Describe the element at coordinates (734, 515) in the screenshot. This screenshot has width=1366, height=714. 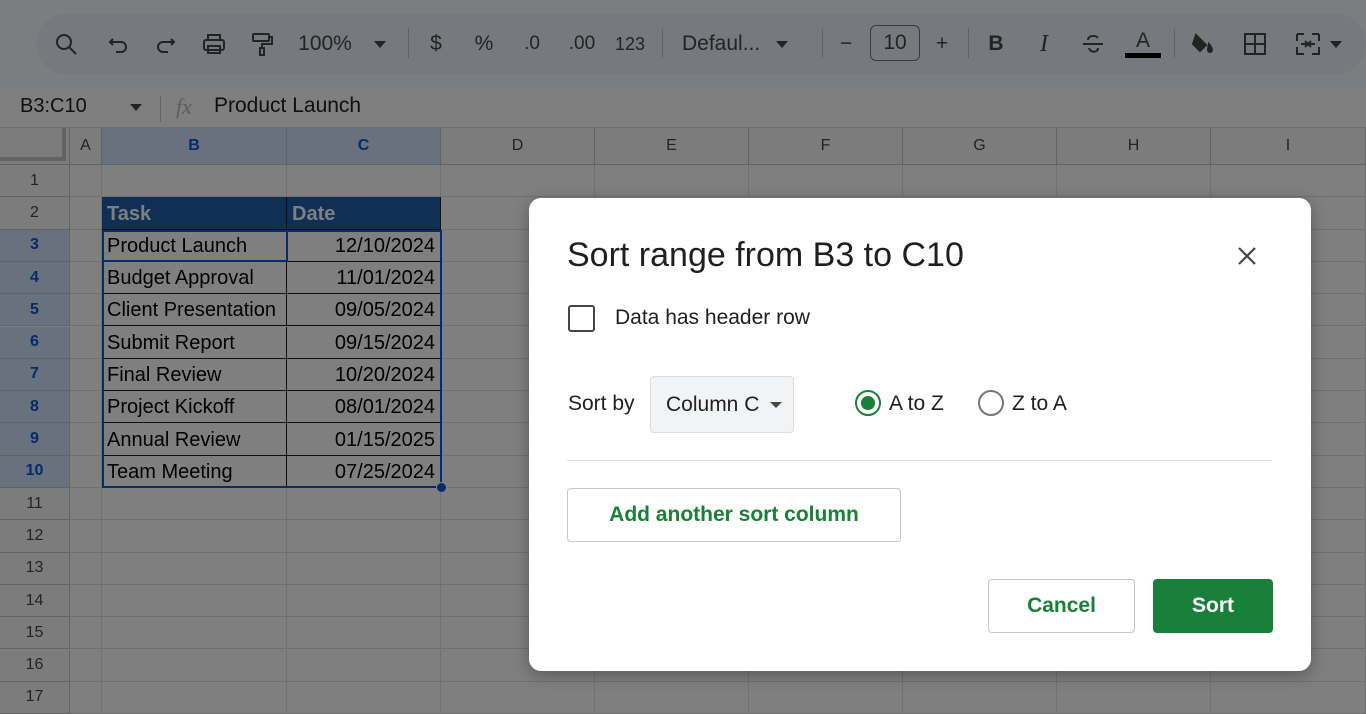
I see `add-sort-column-button: Add another sort column` at that location.